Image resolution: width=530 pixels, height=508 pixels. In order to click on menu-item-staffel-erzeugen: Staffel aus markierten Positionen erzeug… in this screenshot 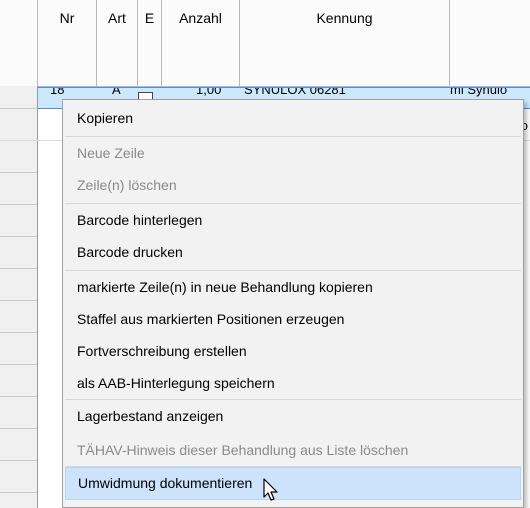, I will do `click(293, 319)`.